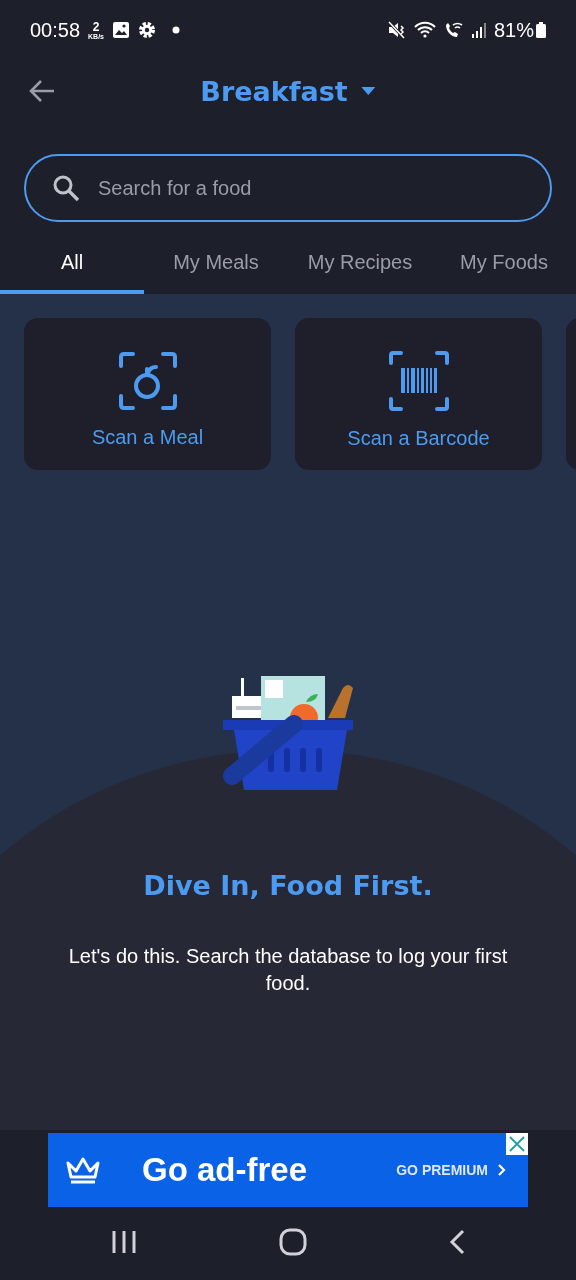 The width and height of the screenshot is (576, 1280). I want to click on tab: My Recipes, so click(360, 264).